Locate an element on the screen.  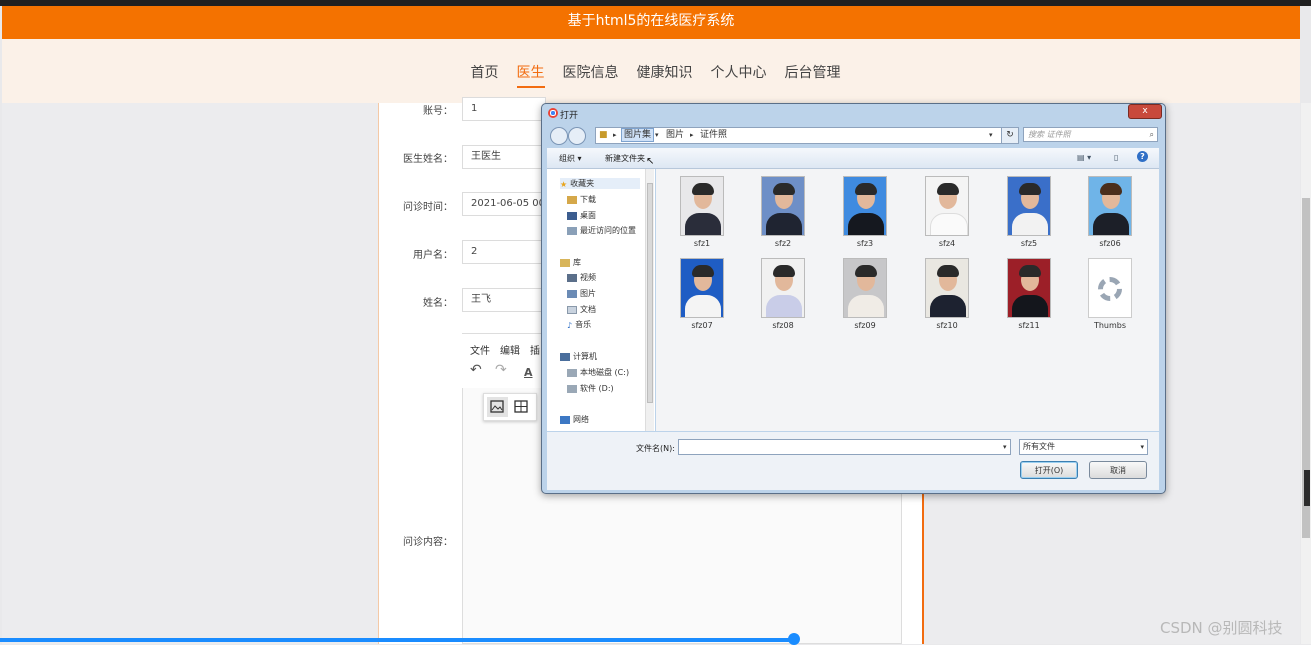
nav-libraries: 库 is located at coordinates (570, 262).